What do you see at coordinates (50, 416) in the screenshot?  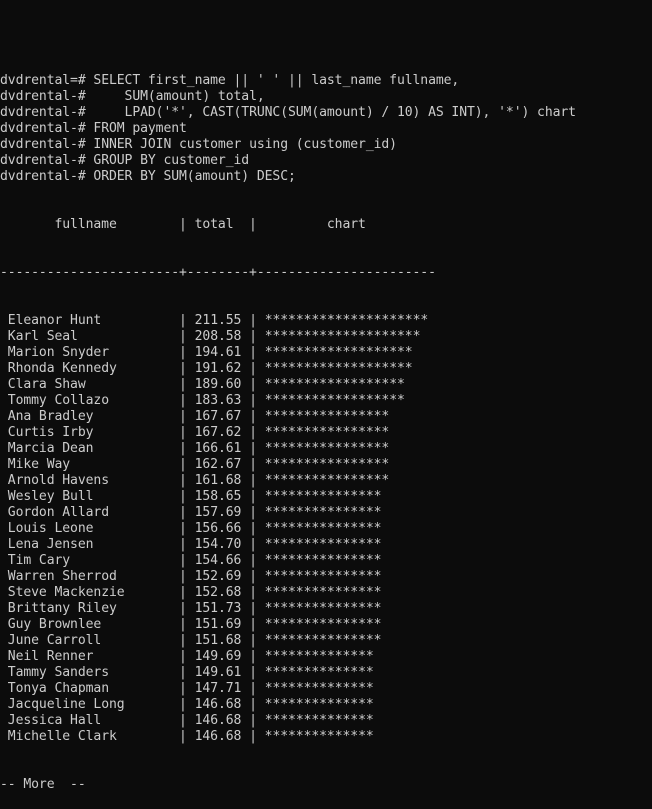 I see `cell-fullname: Ana Bradley` at bounding box center [50, 416].